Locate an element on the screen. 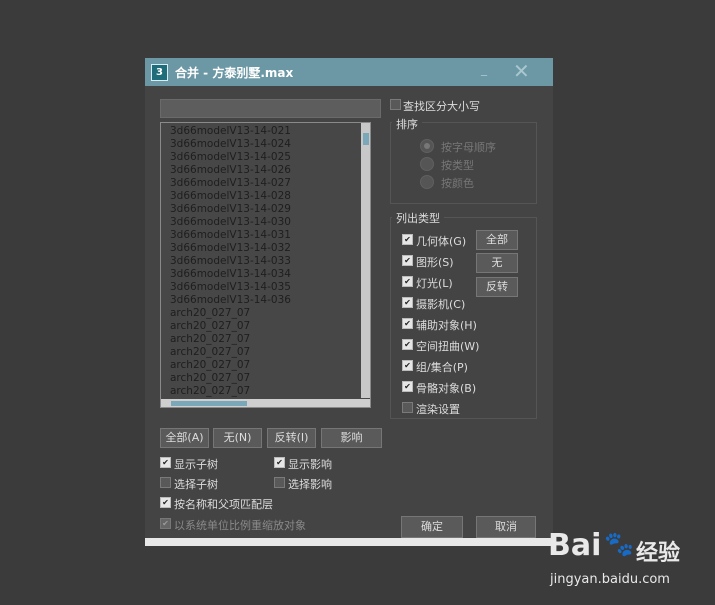  list-item: 3d66modelV13-14-035 is located at coordinates (261, 287).